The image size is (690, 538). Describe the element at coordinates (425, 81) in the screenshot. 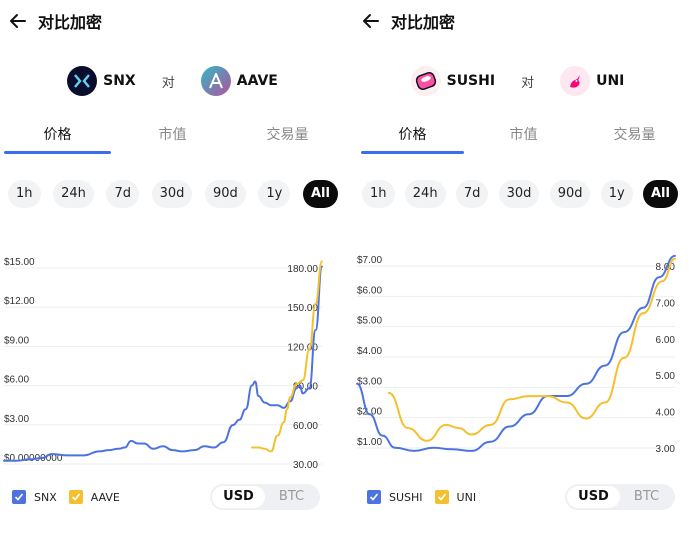

I see `sushi-logo-icon` at that location.